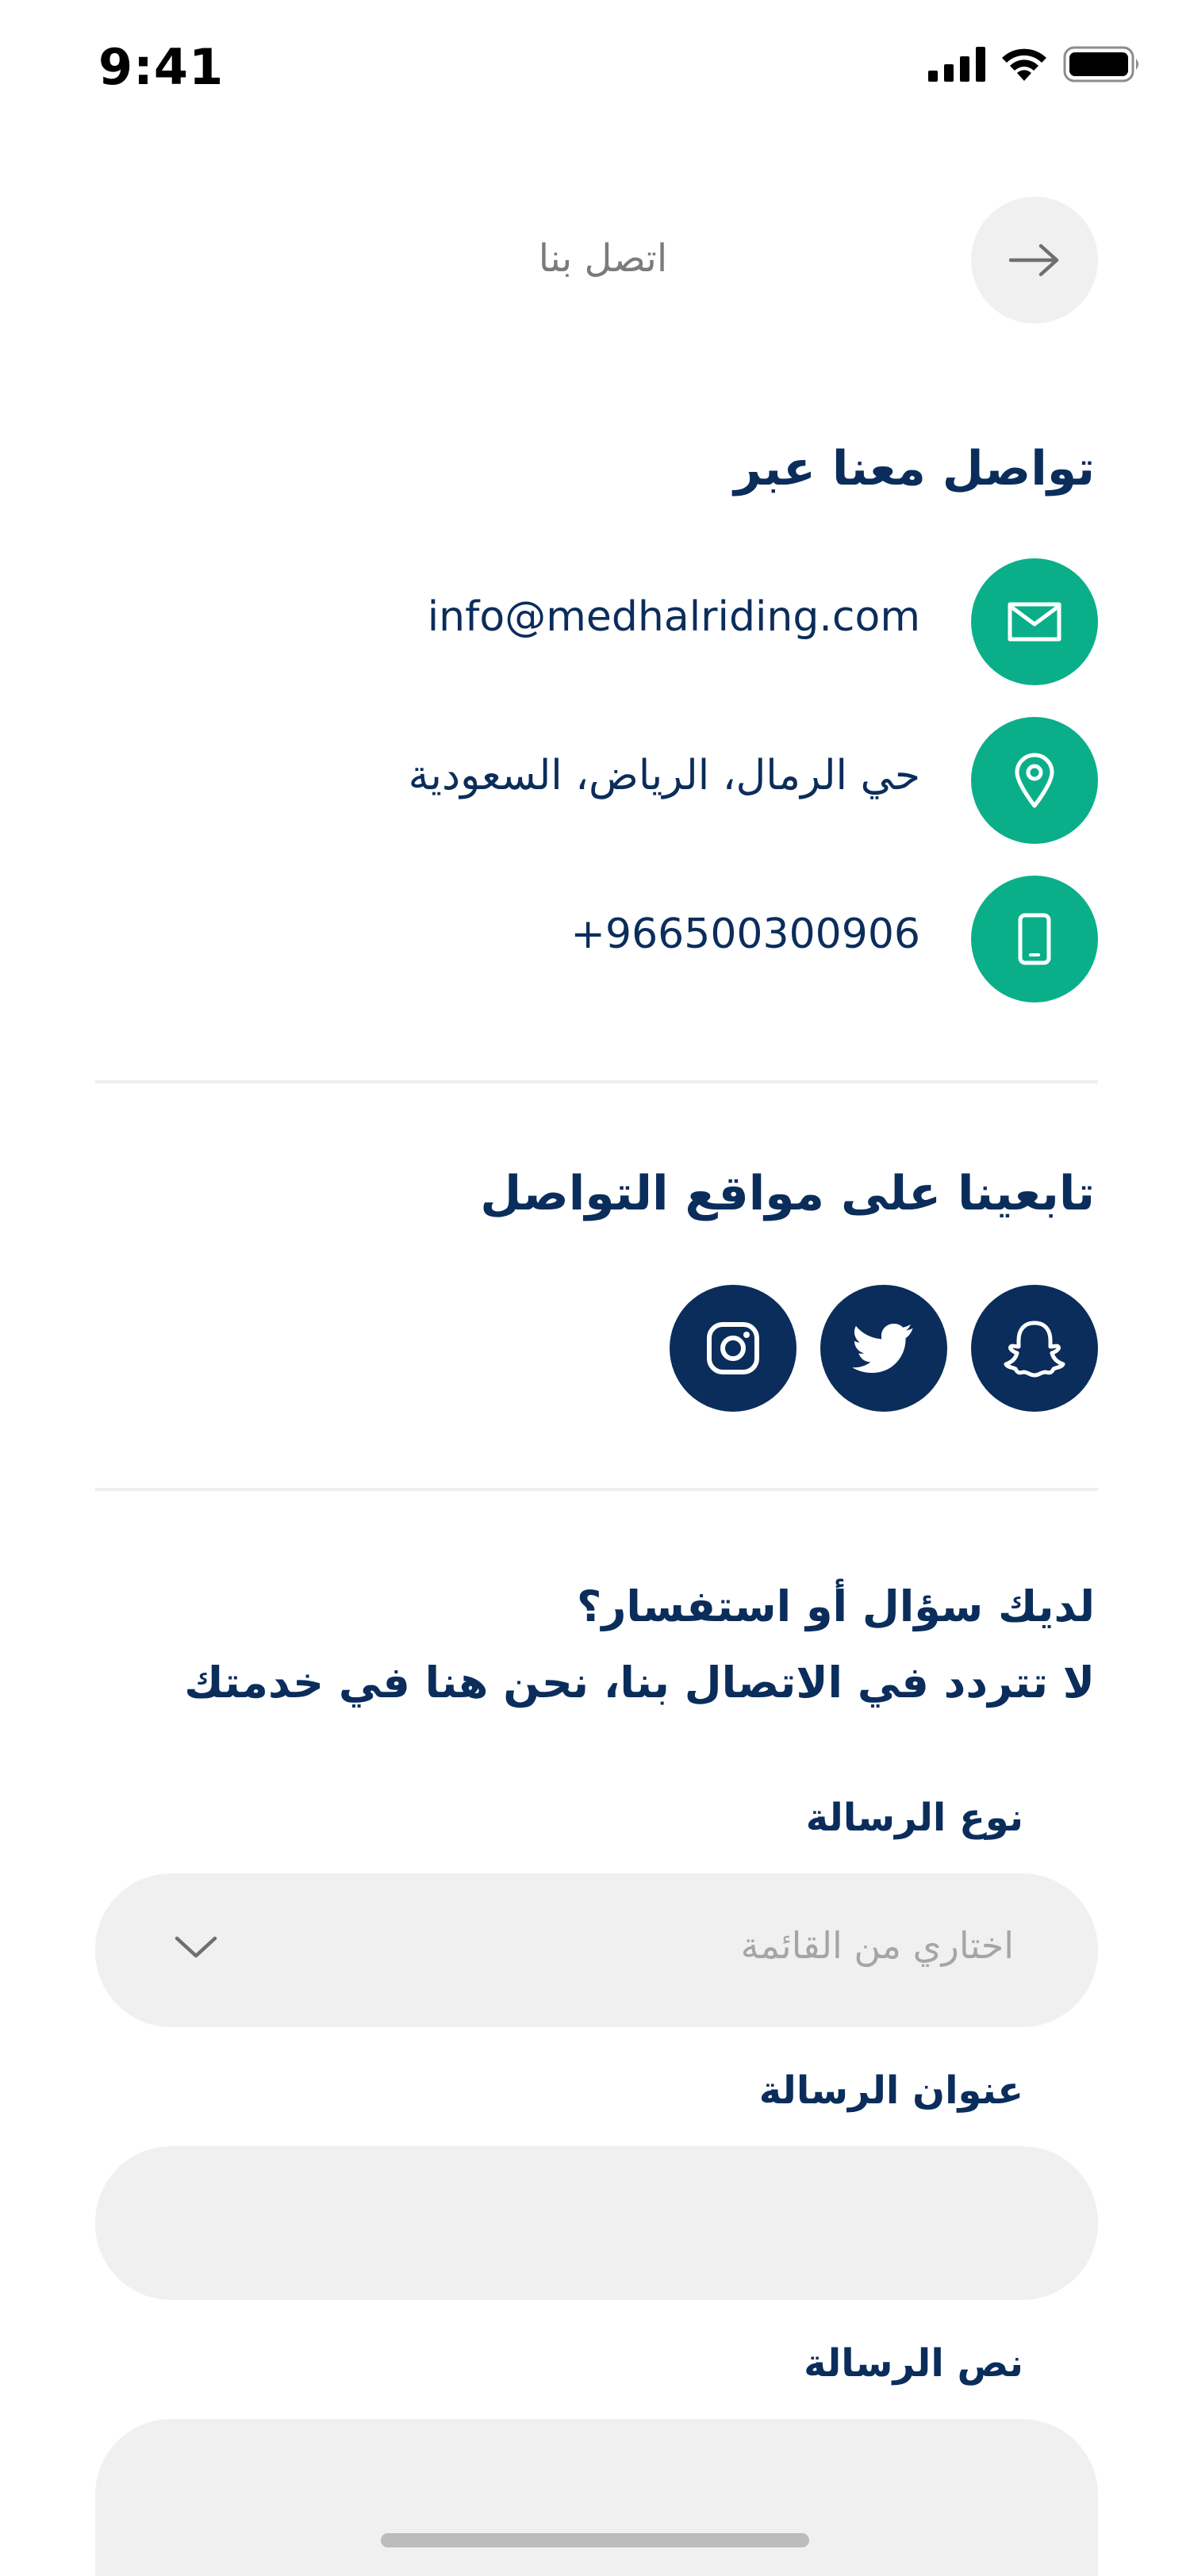 This screenshot has width=1190, height=2576. I want to click on phone-icon-circle, so click(1034, 939).